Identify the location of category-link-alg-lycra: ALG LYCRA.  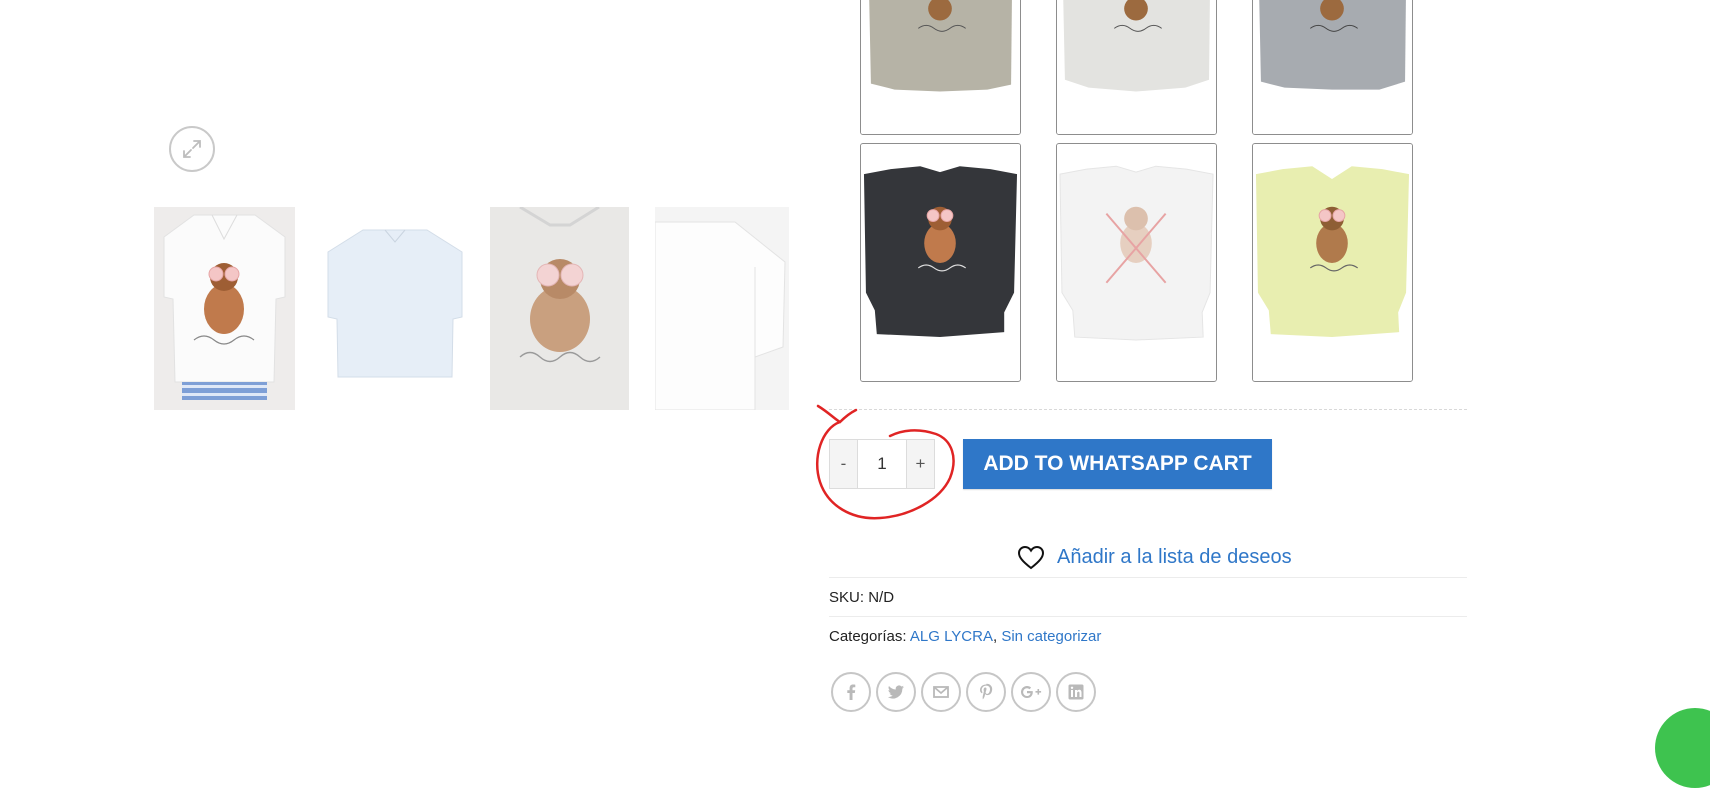
(951, 636).